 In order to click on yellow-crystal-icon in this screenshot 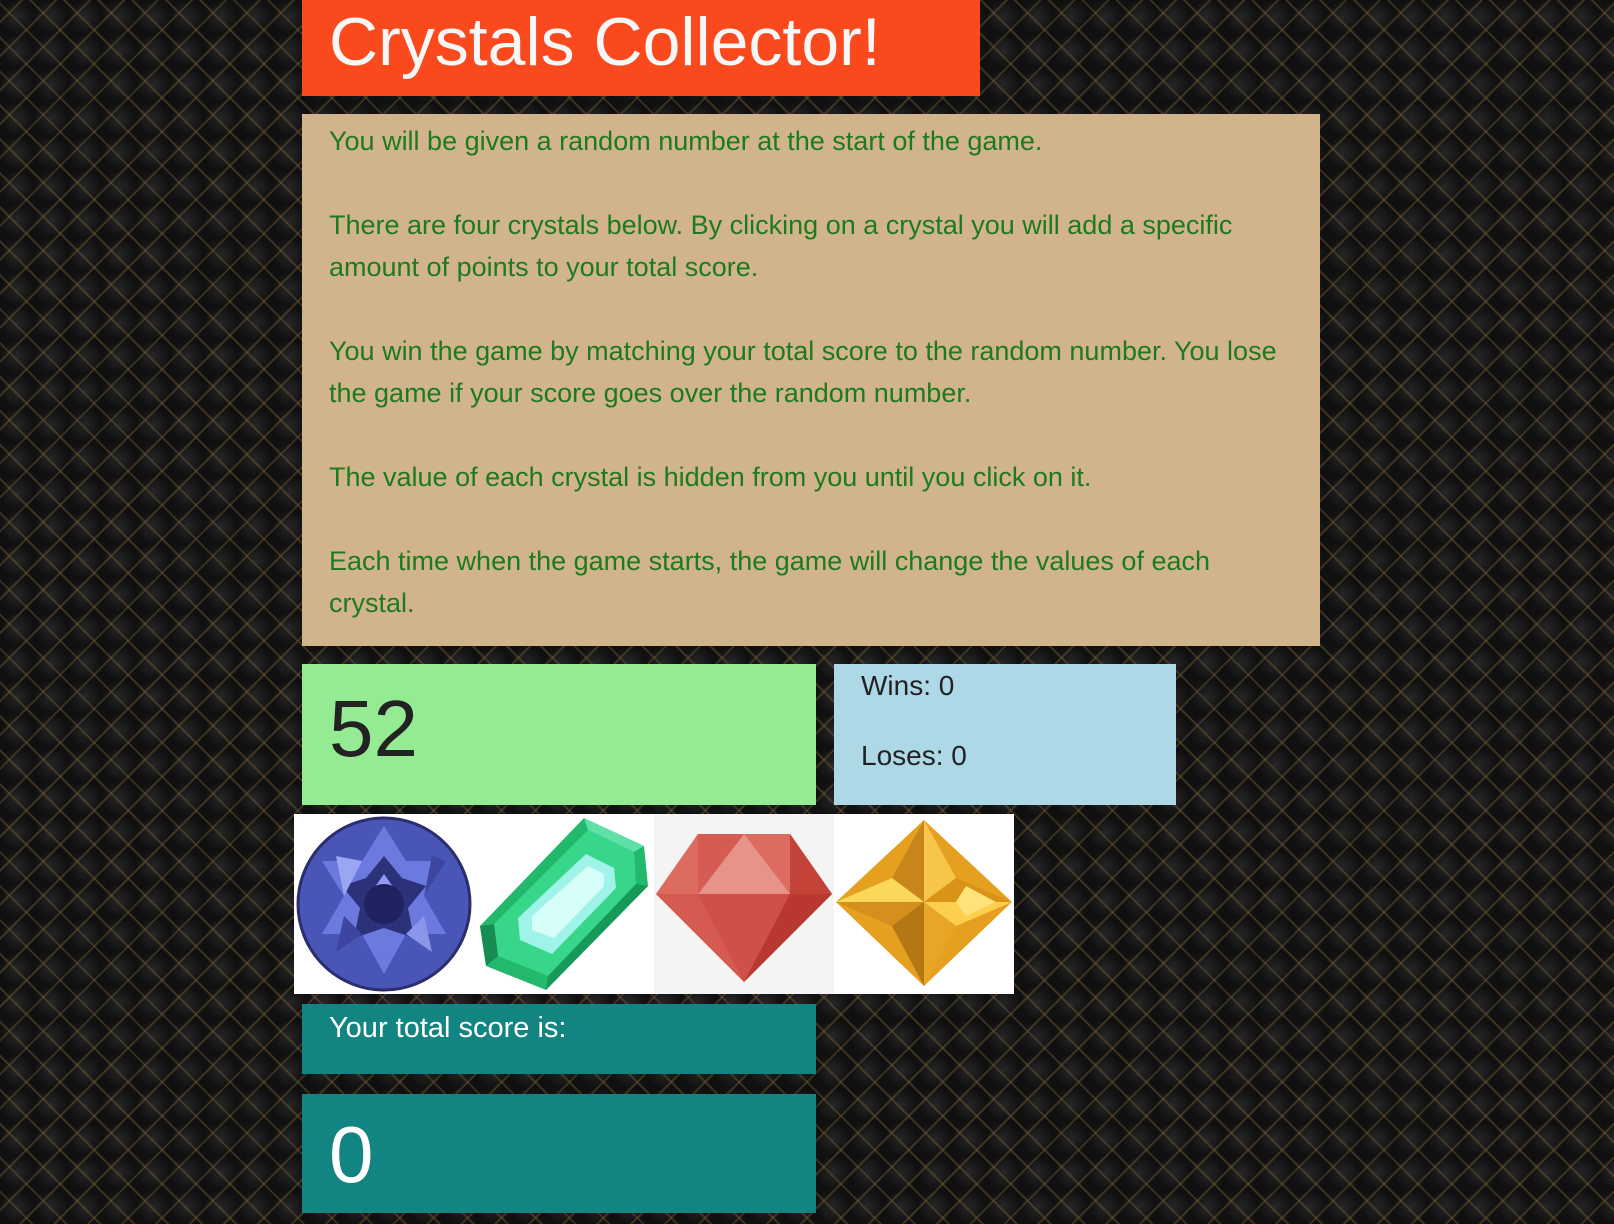, I will do `click(924, 903)`.